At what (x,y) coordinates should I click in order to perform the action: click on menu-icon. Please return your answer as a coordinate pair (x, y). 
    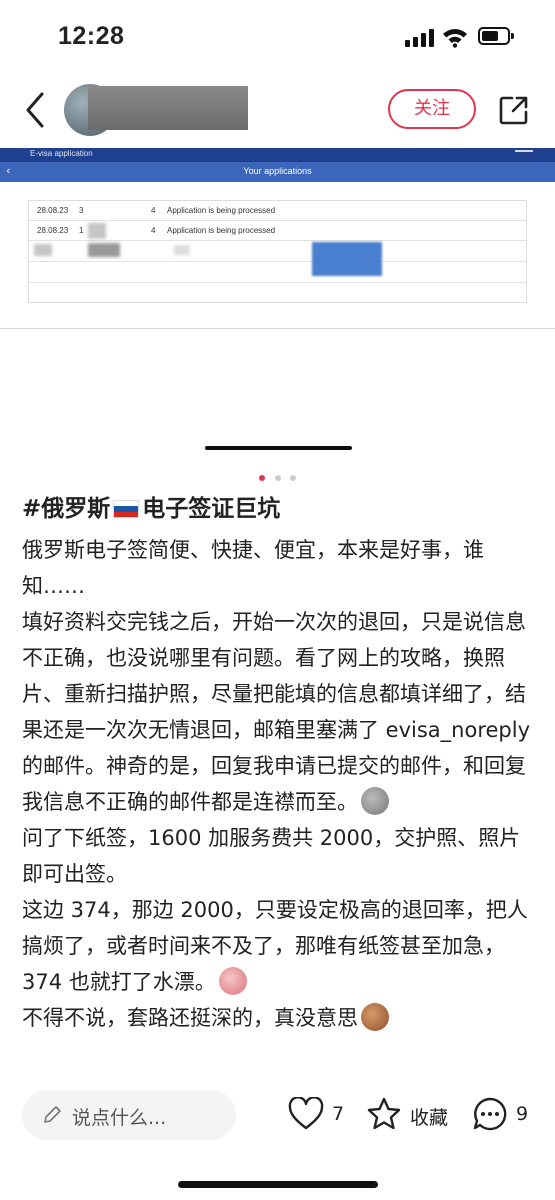
    Looking at the image, I should click on (524, 151).